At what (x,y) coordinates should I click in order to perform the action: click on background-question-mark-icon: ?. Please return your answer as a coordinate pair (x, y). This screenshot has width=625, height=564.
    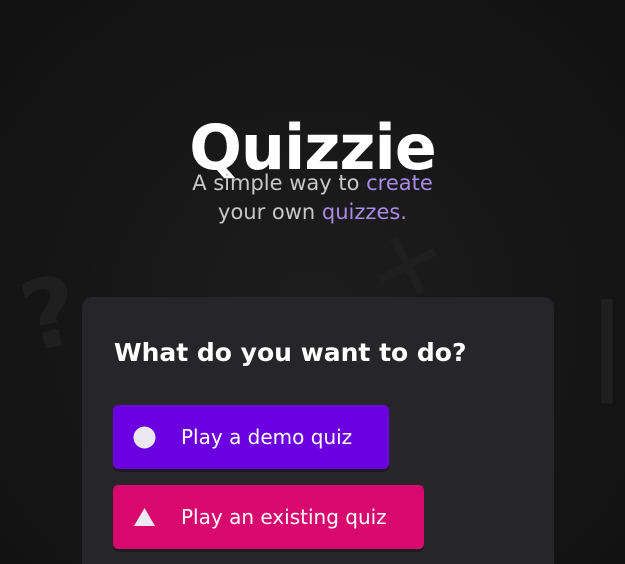
    Looking at the image, I should click on (49, 314).